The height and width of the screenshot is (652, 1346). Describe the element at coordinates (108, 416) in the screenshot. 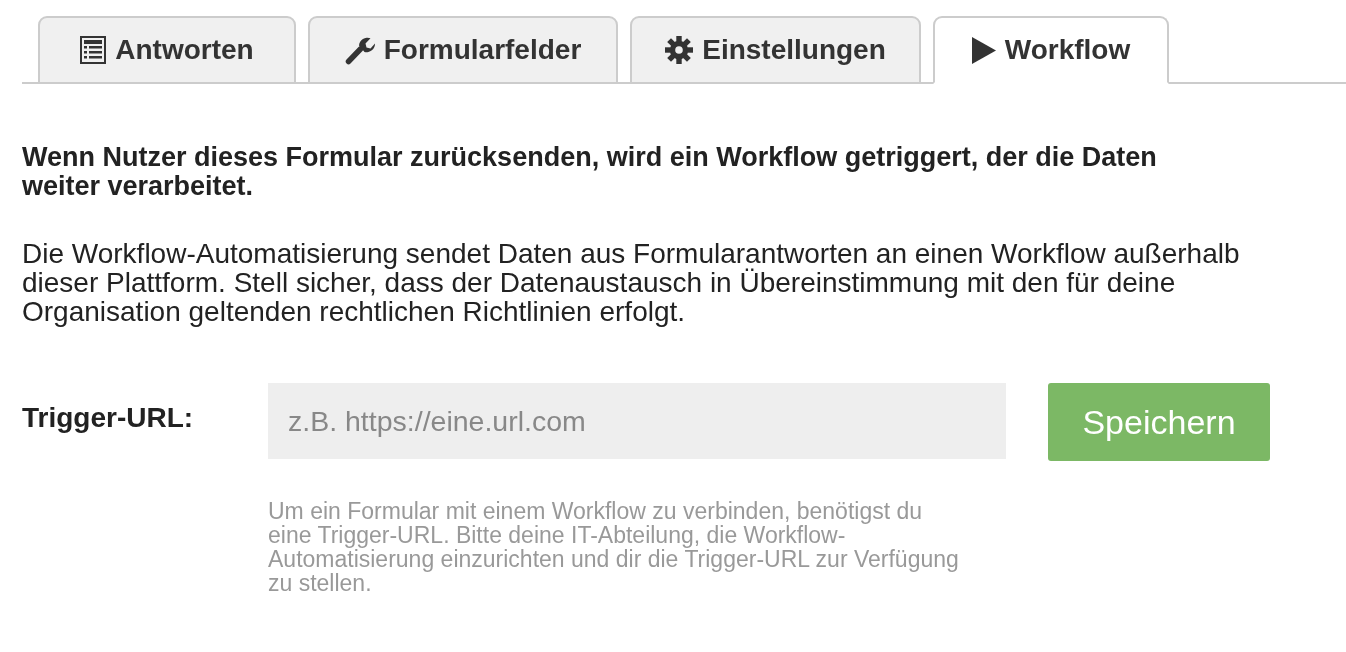

I see `trigger-url-label: Trigger-URL:` at that location.